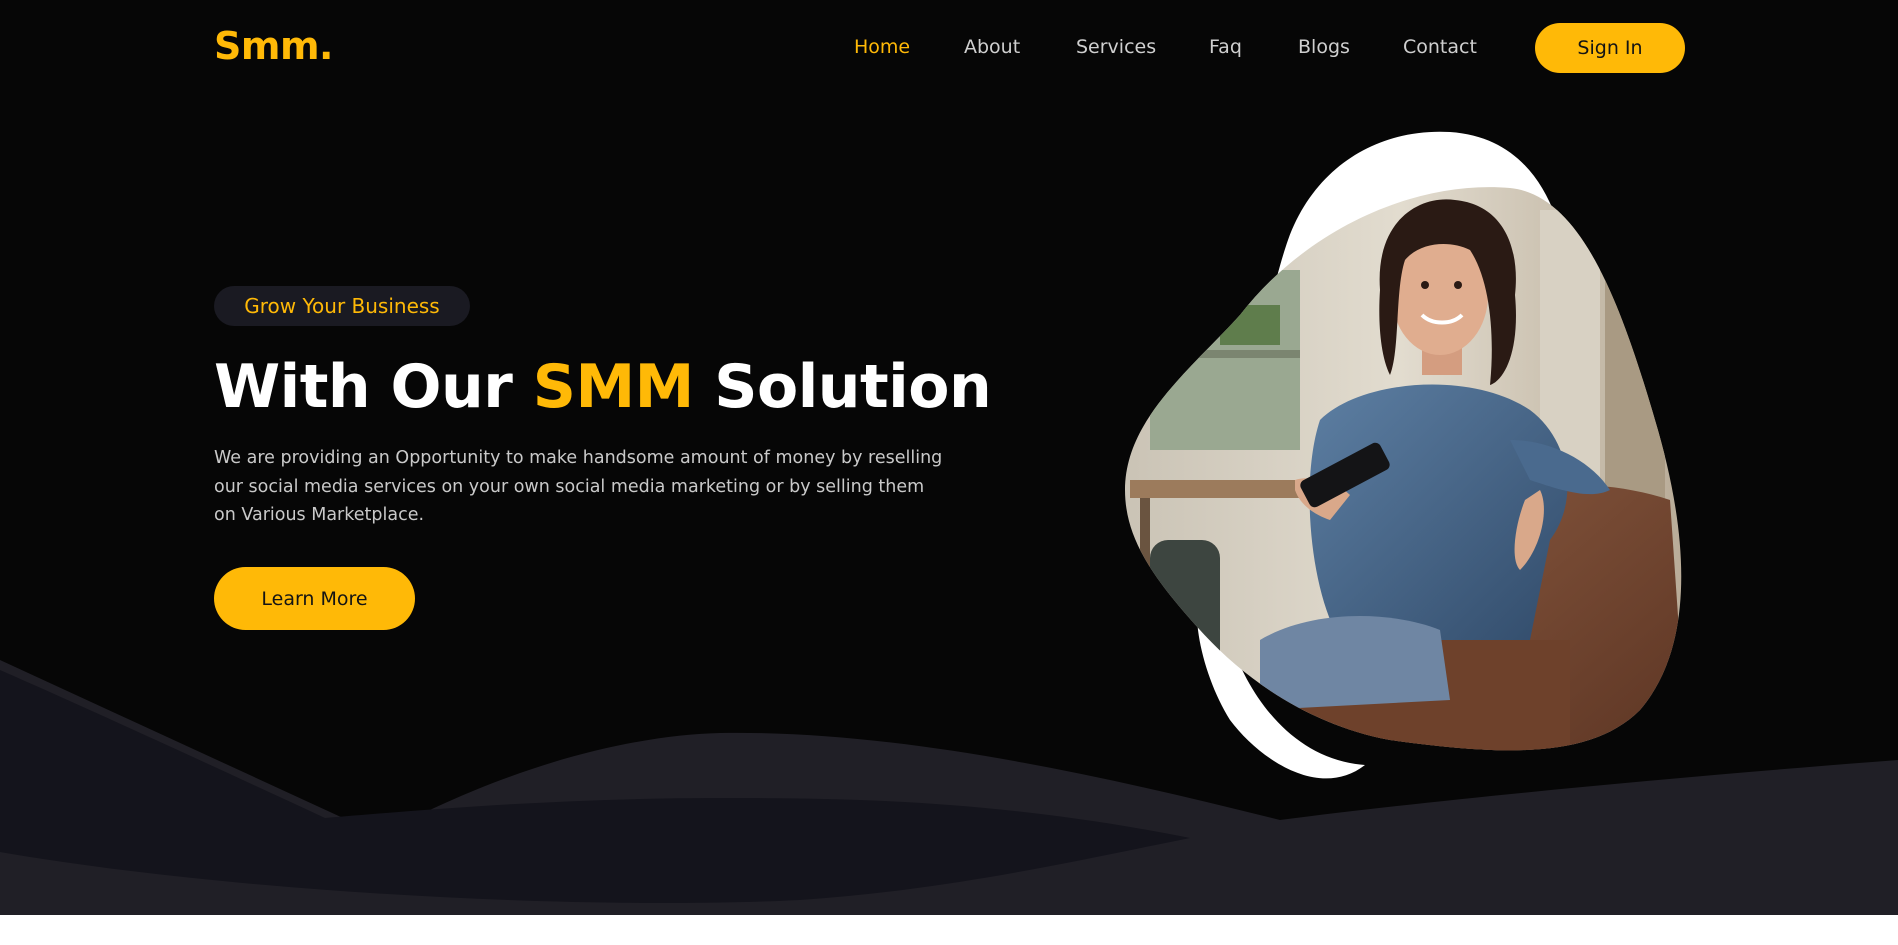  Describe the element at coordinates (1324, 47) in the screenshot. I see `nav-item-blogs: Blogs` at that location.